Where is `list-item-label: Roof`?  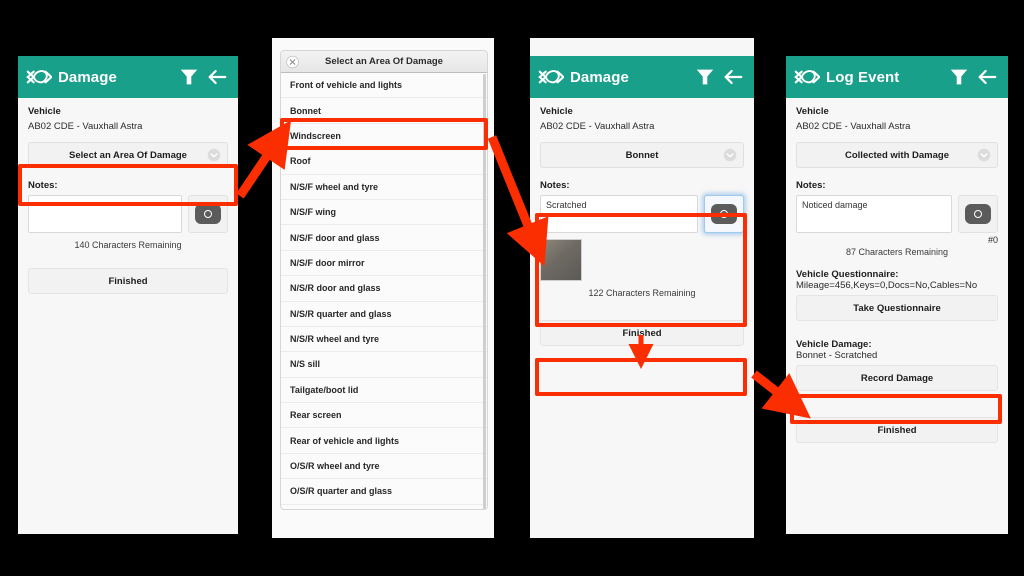 list-item-label: Roof is located at coordinates (300, 161).